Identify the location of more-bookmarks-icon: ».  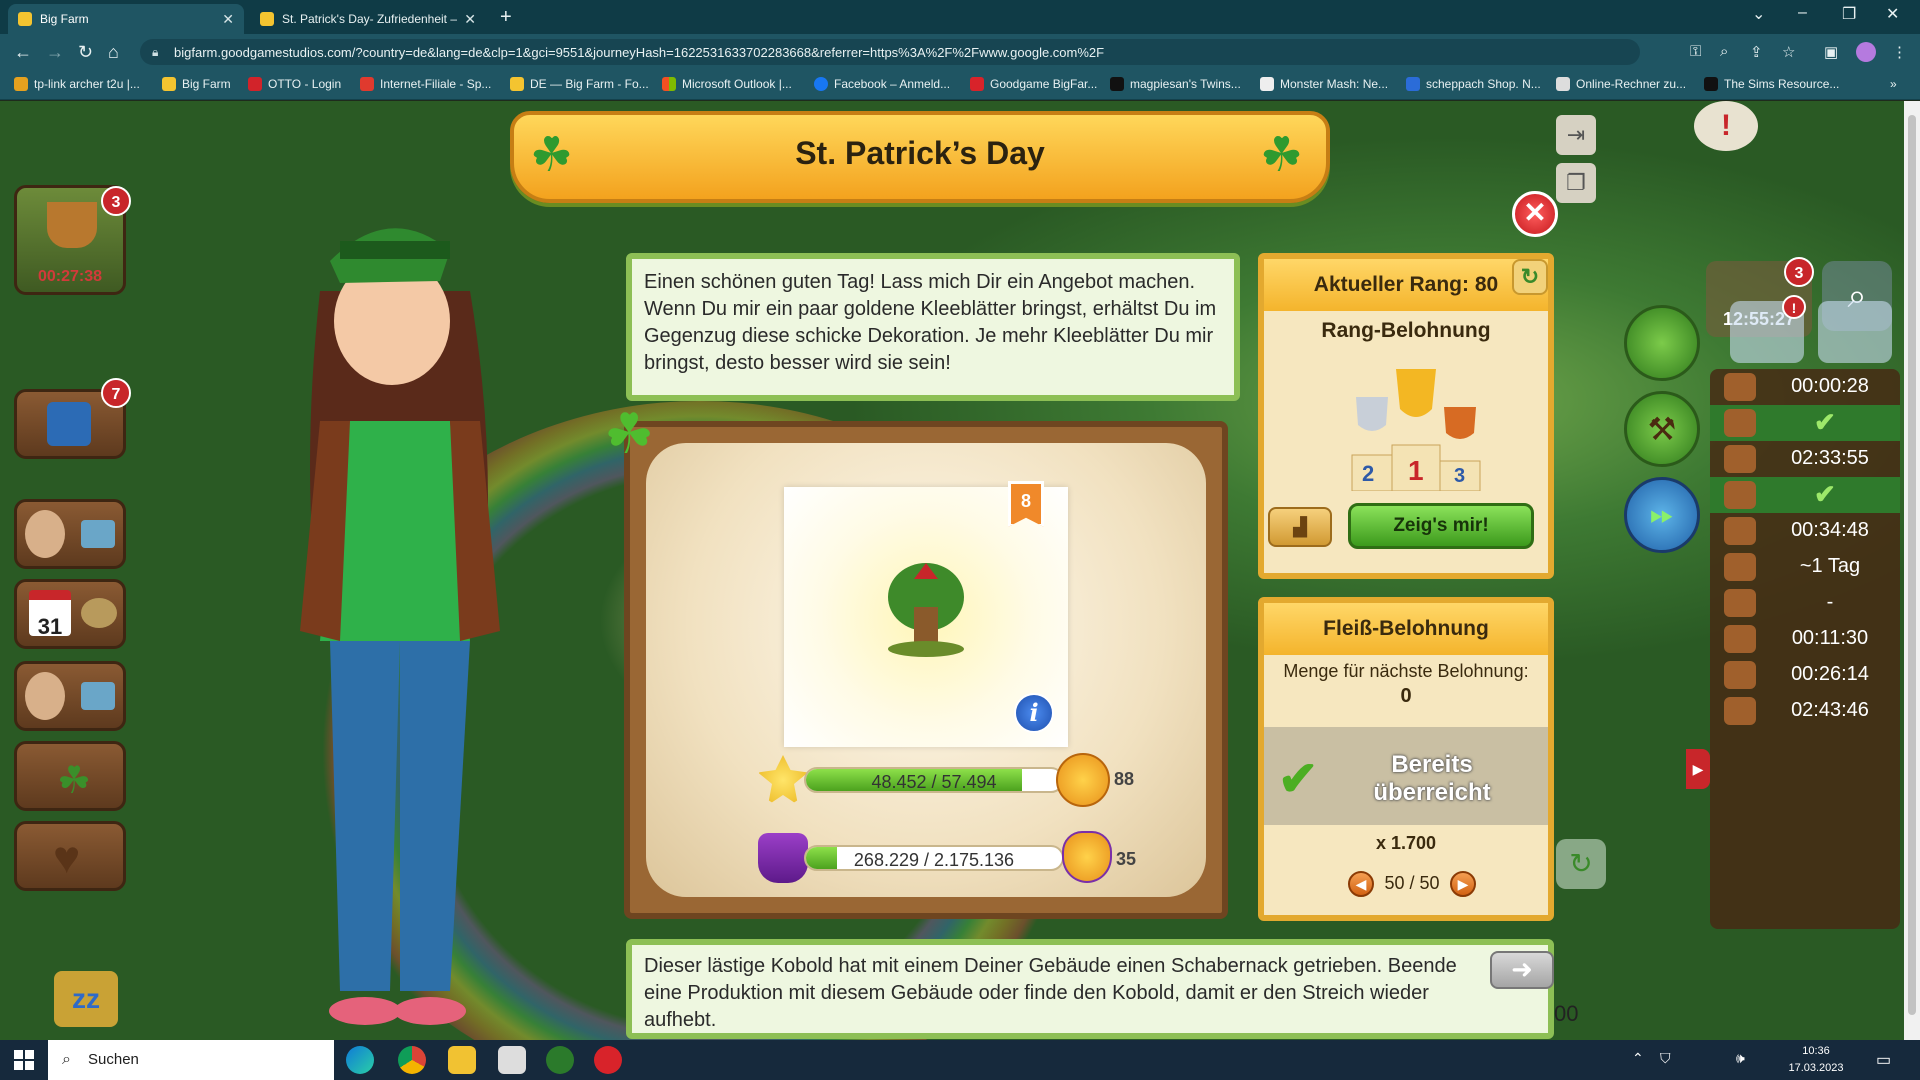
(1893, 84).